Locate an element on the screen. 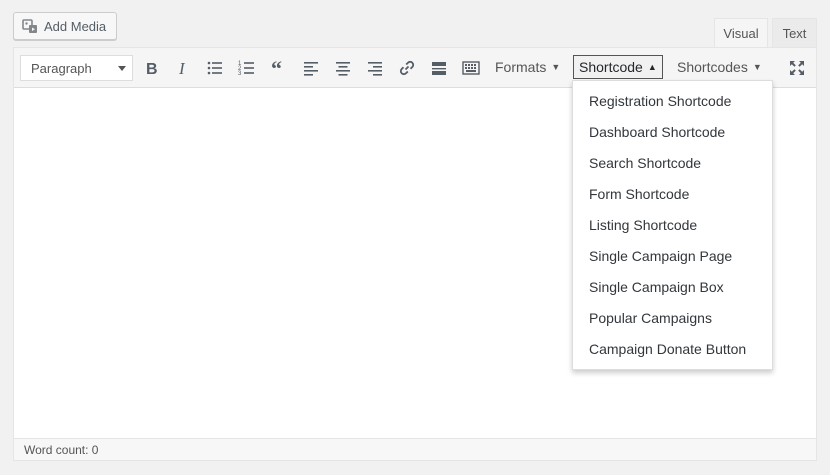 This screenshot has width=830, height=475. tab-visual: Visual is located at coordinates (741, 32).